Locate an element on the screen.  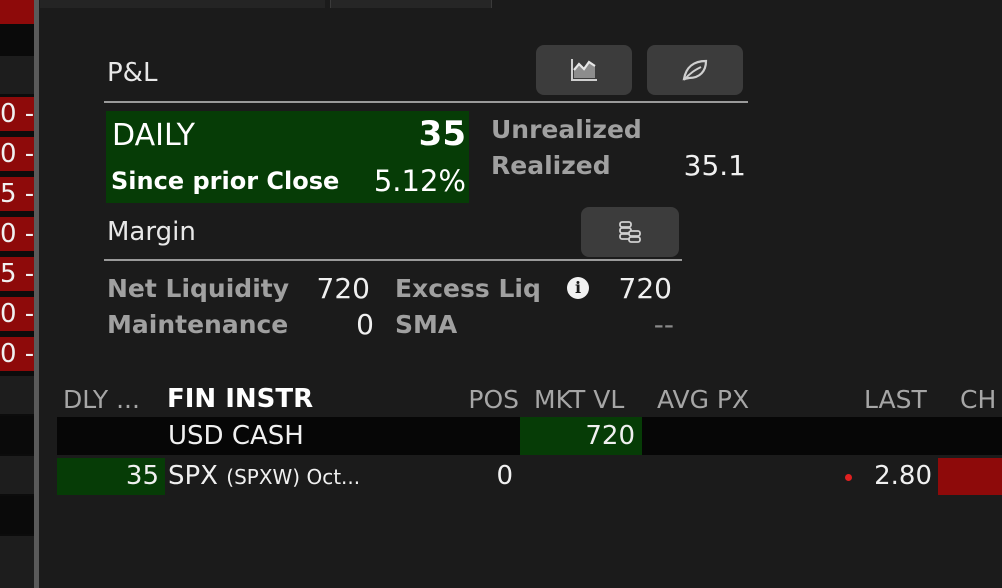
net-liquidity-value: 720 is located at coordinates (343, 288).